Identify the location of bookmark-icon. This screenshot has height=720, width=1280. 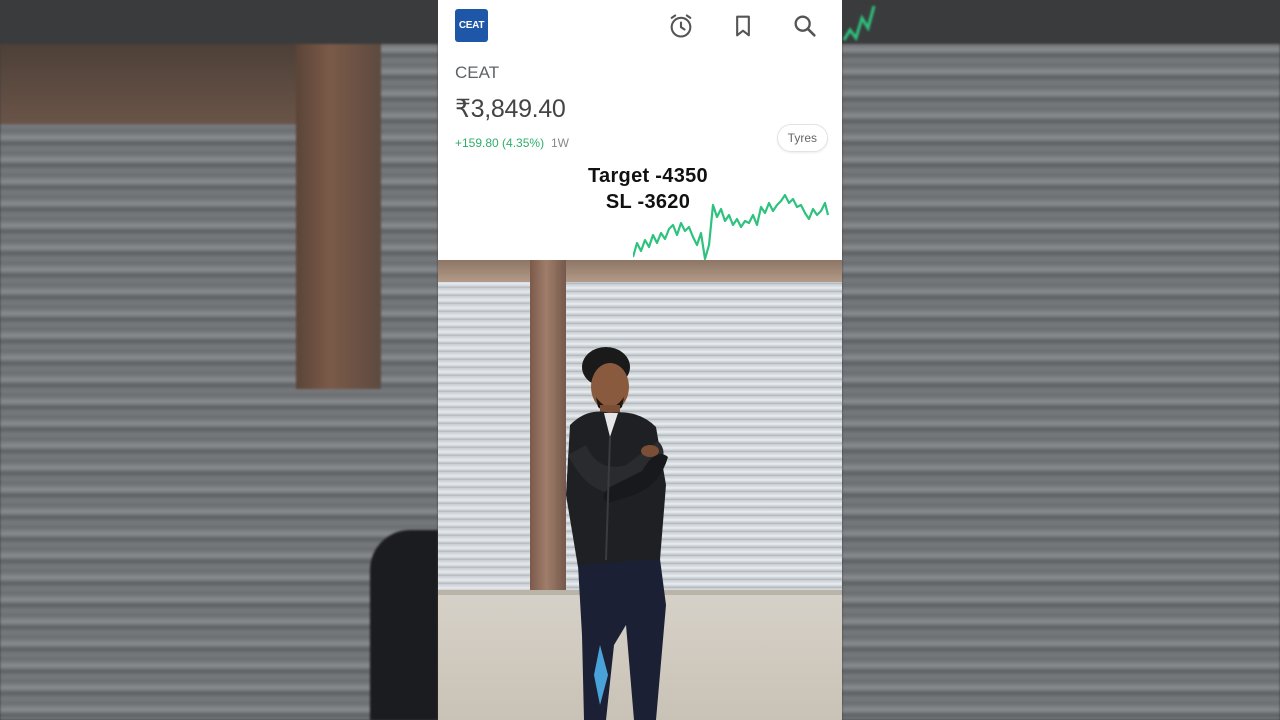
(743, 26).